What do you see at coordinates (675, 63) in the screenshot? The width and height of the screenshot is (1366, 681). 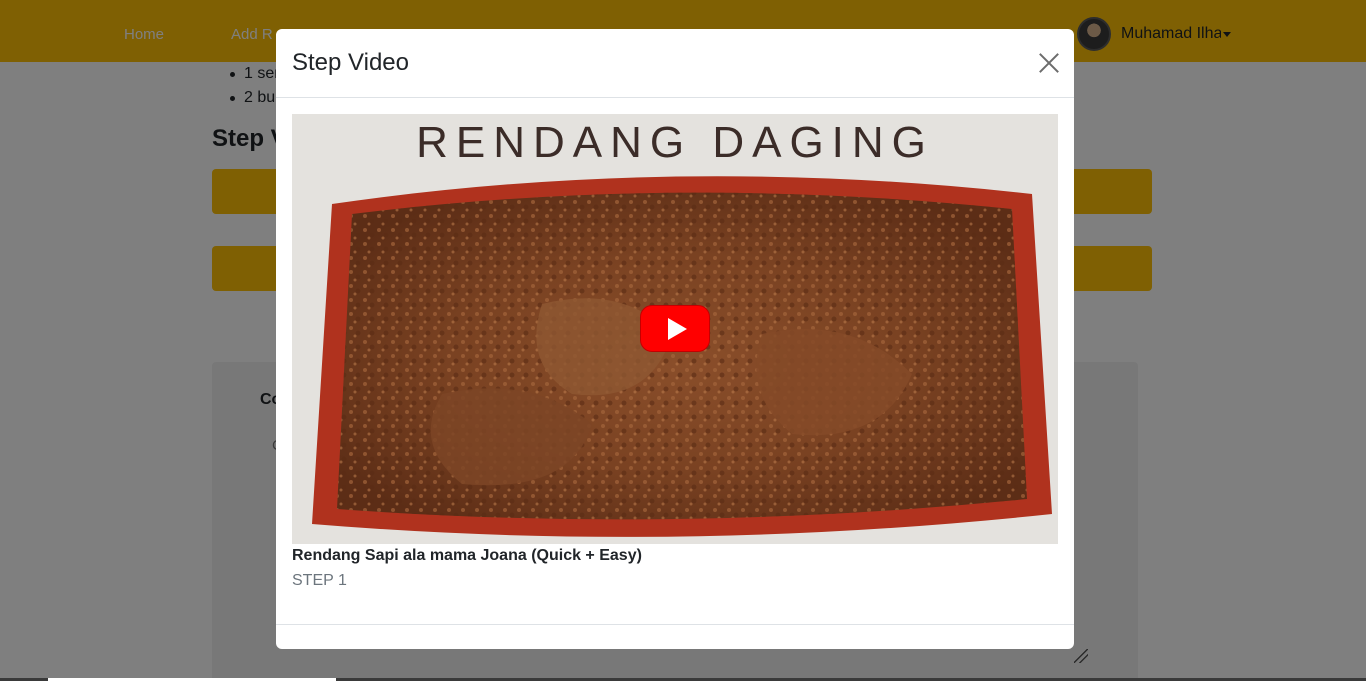 I see `modal-header: Step Video` at bounding box center [675, 63].